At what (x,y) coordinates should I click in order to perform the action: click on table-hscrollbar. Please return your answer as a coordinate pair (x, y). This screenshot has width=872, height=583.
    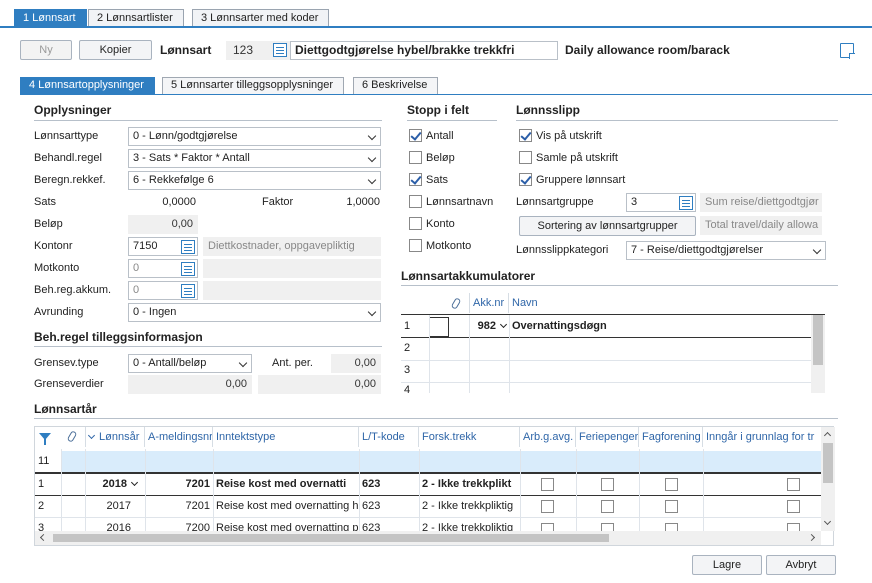
    Looking at the image, I should click on (428, 538).